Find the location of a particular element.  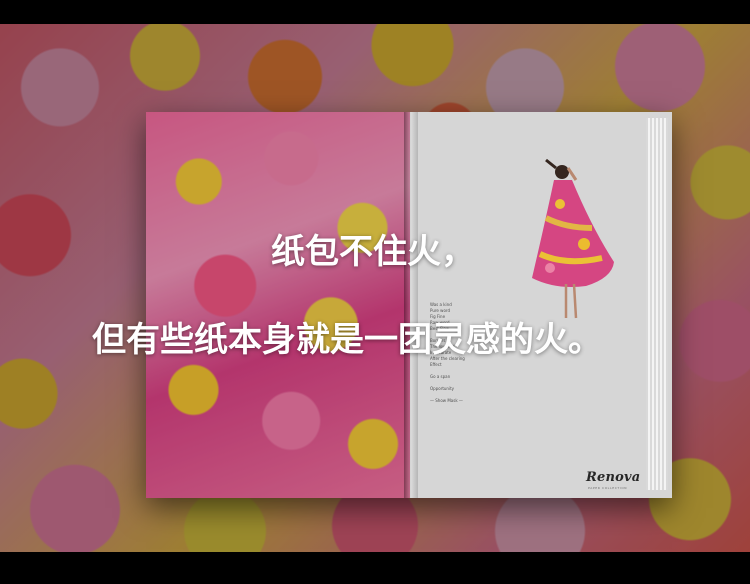

magazine-page-edges is located at coordinates (657, 304).